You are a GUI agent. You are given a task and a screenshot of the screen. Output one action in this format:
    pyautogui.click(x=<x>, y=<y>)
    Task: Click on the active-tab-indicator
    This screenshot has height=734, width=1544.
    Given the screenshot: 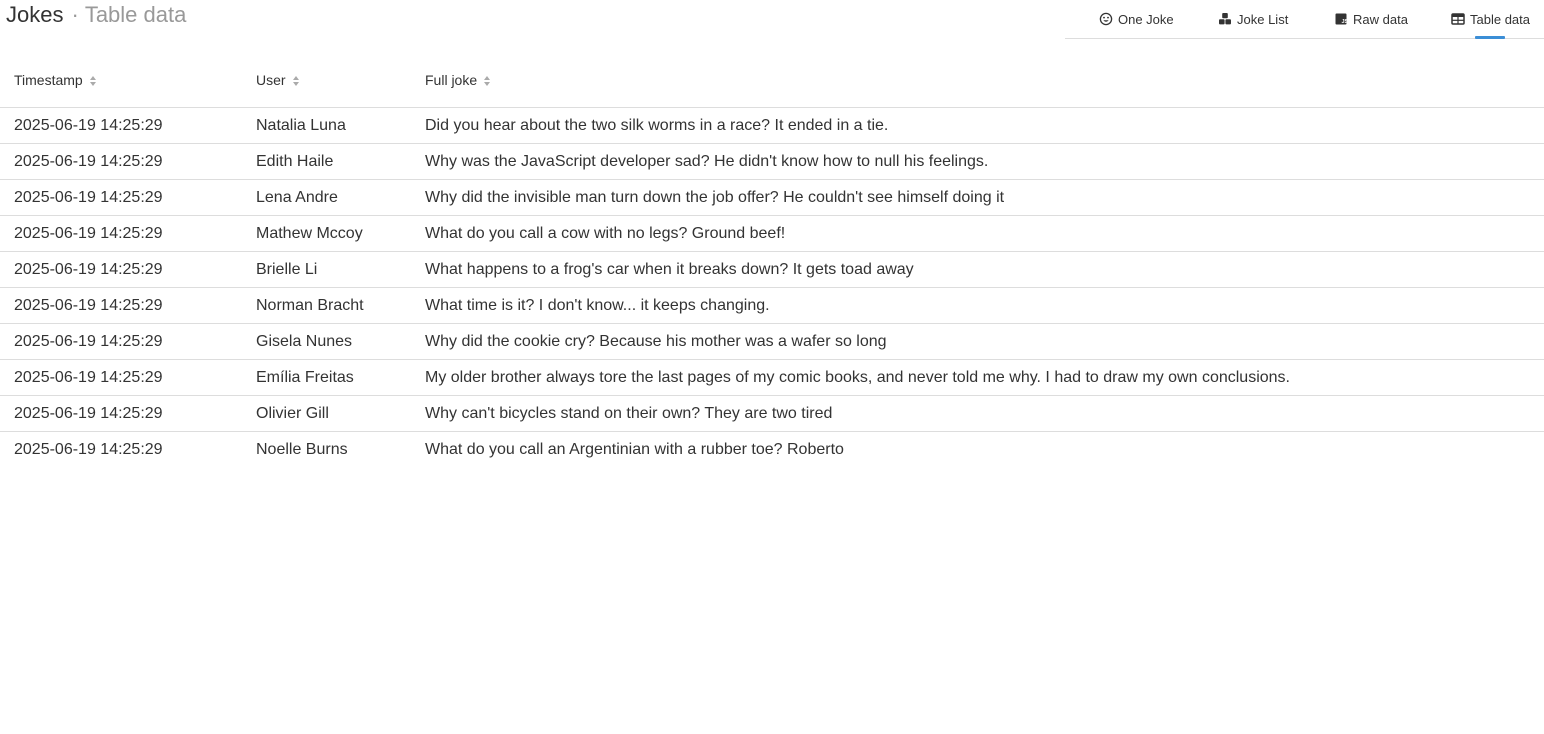 What is the action you would take?
    pyautogui.click(x=1490, y=37)
    